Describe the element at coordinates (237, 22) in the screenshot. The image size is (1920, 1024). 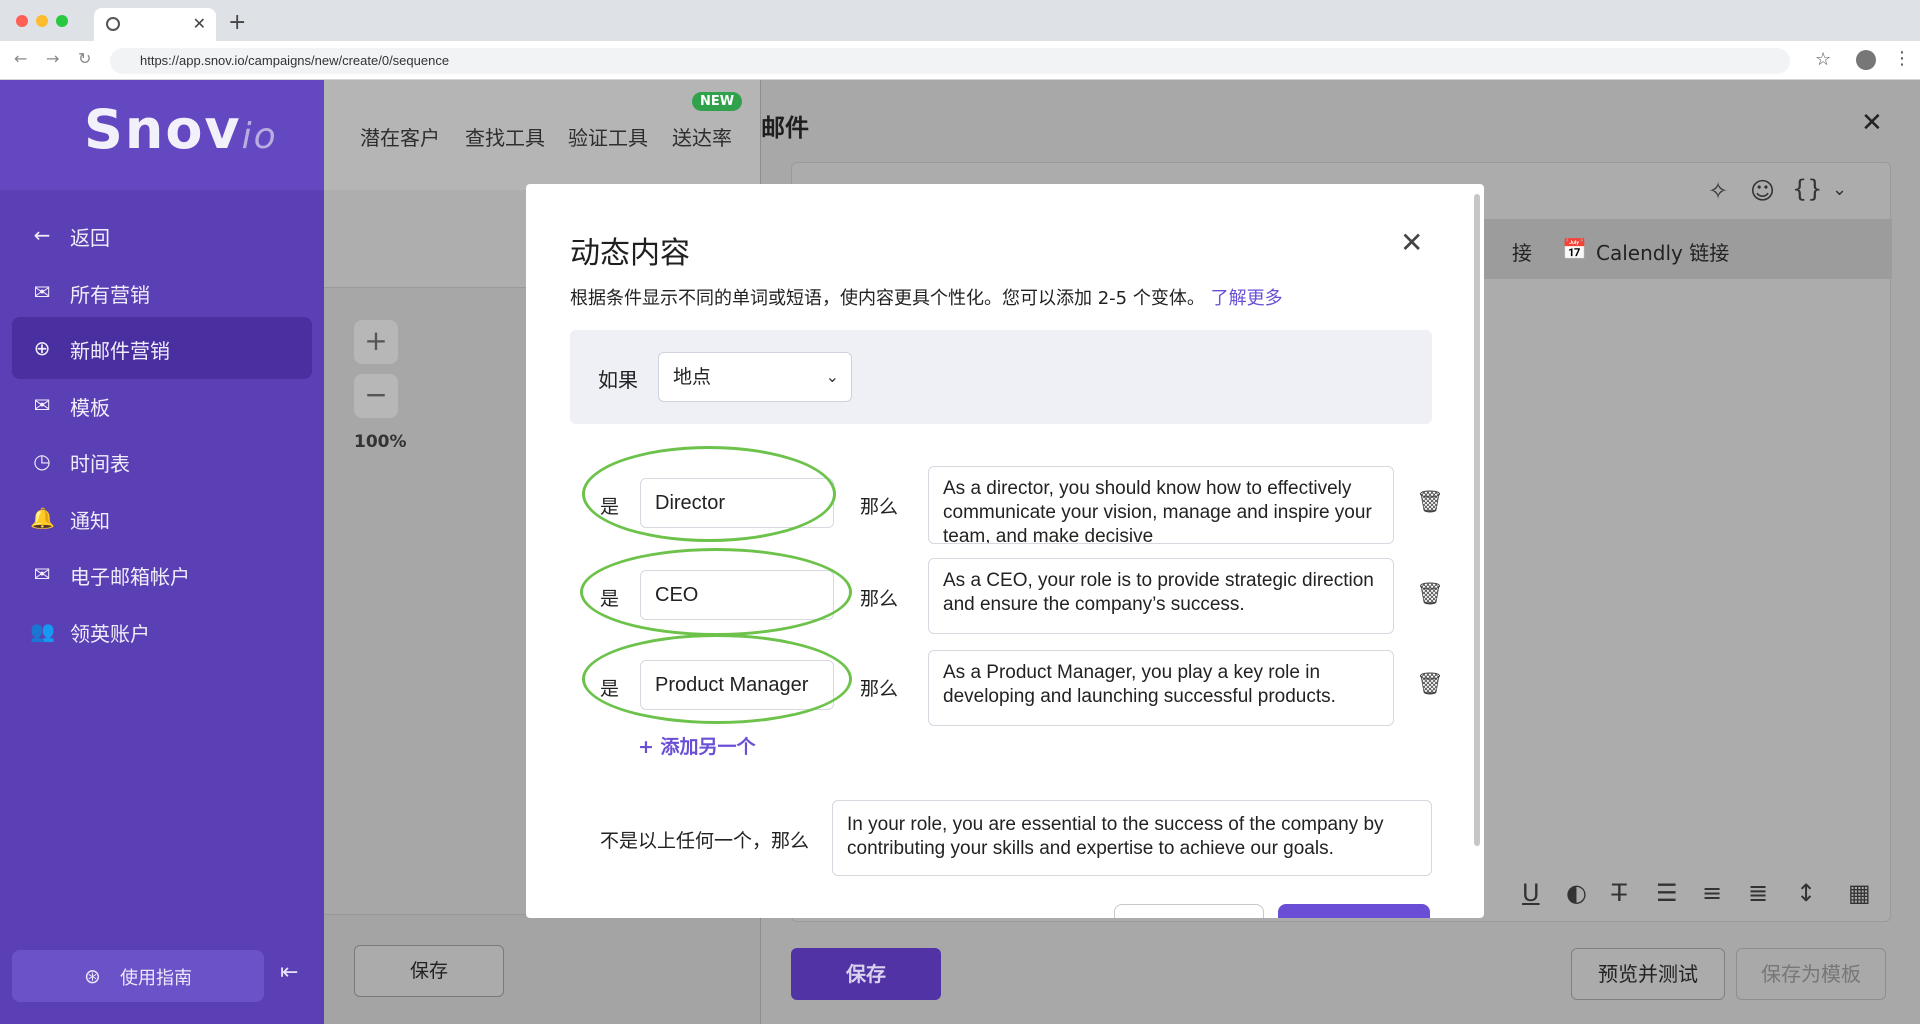
I see `new-tab-icon: +` at that location.